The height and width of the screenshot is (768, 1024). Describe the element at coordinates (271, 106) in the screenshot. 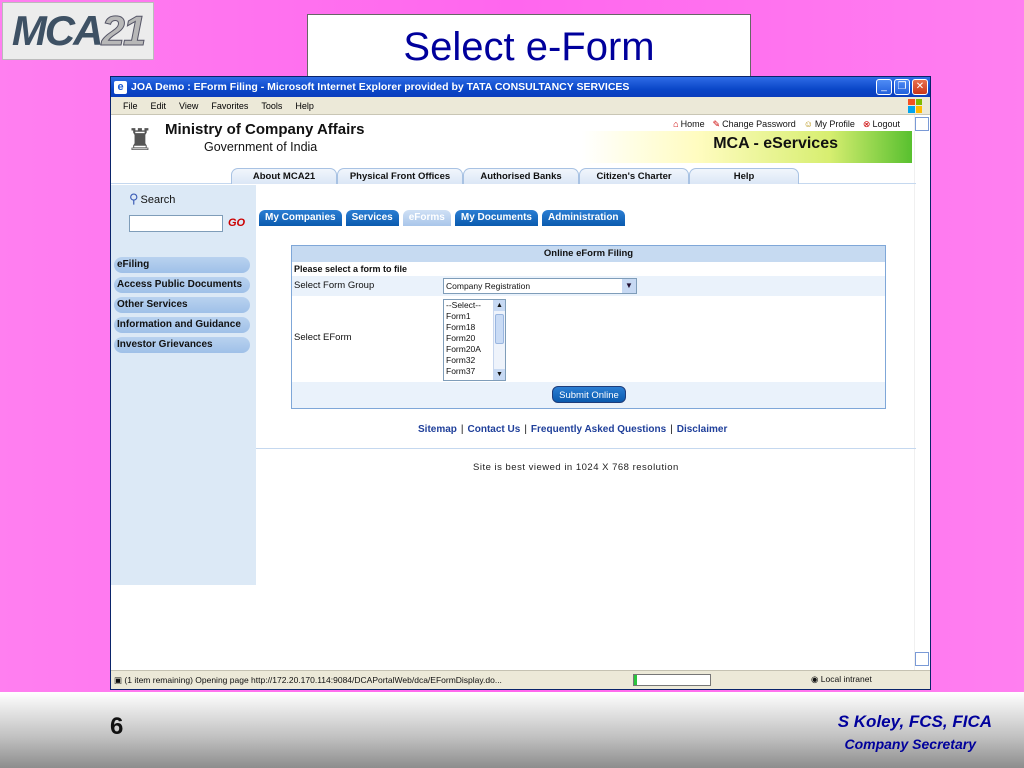

I see `menu-tools: Tools` at that location.